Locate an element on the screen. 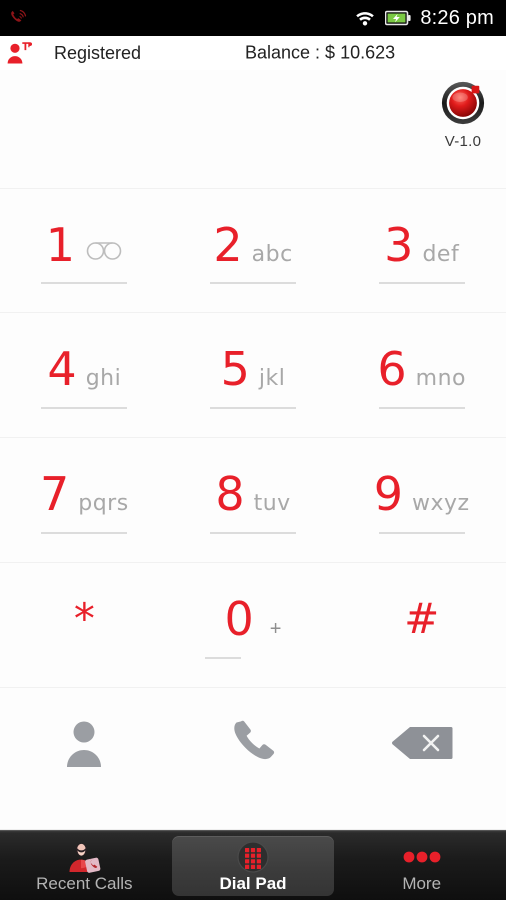 Image resolution: width=506 pixels, height=900 pixels. key-6: 6 mno is located at coordinates (421, 375).